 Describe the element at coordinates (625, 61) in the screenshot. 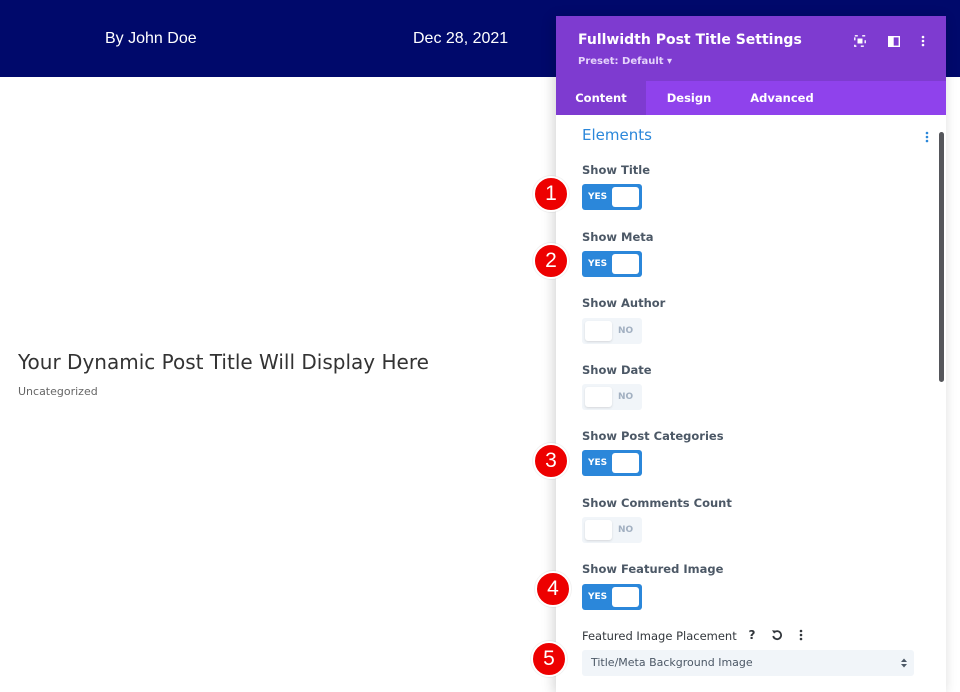

I see `preset-dropdown: Preset: Default ▾` at that location.